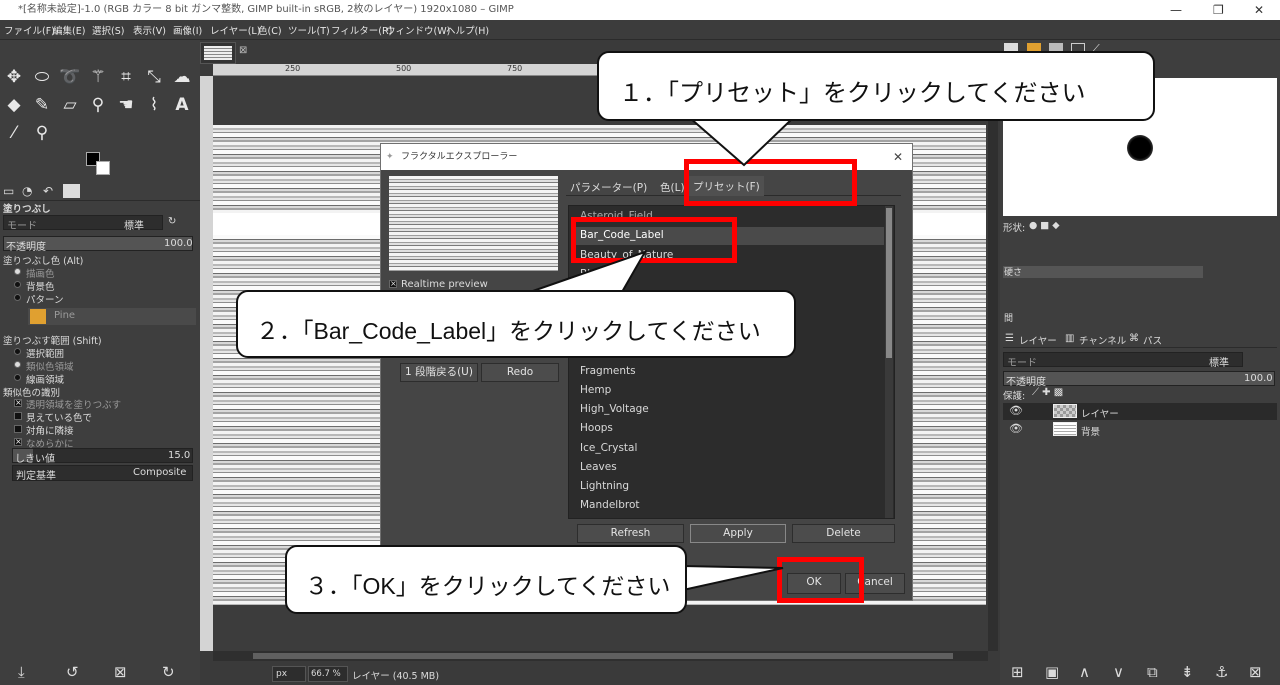 The height and width of the screenshot is (685, 1280). Describe the element at coordinates (591, 274) in the screenshot. I see `preset-item: Blue` at that location.